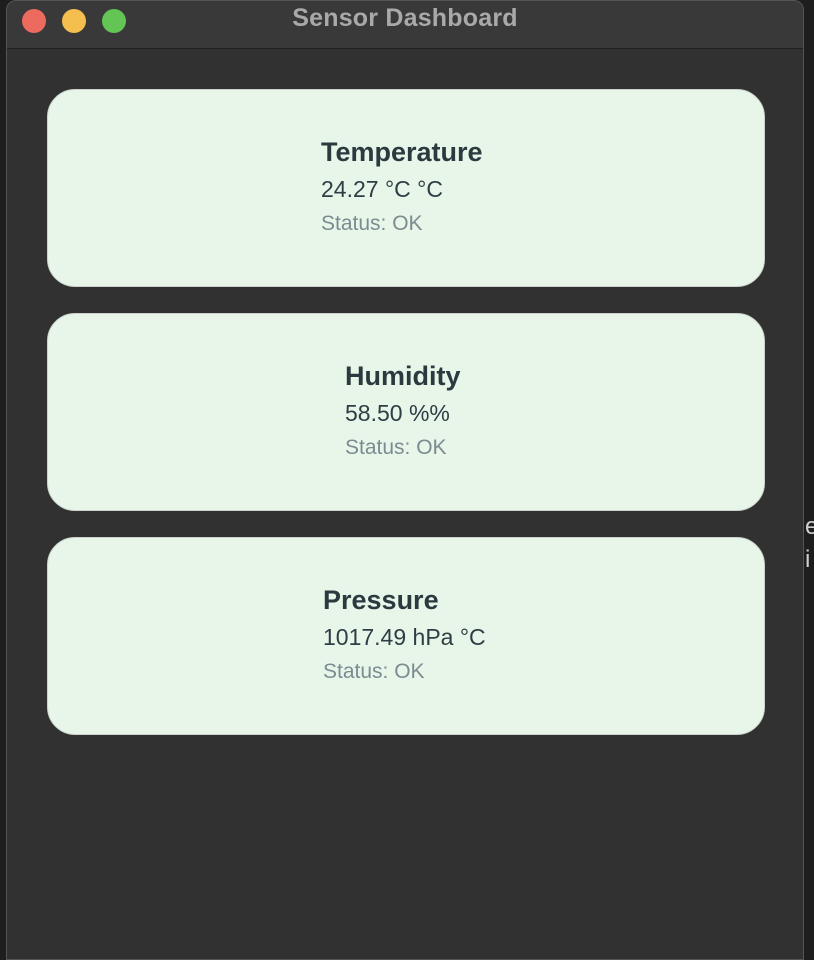  I want to click on background-window-text: e, so click(809, 526).